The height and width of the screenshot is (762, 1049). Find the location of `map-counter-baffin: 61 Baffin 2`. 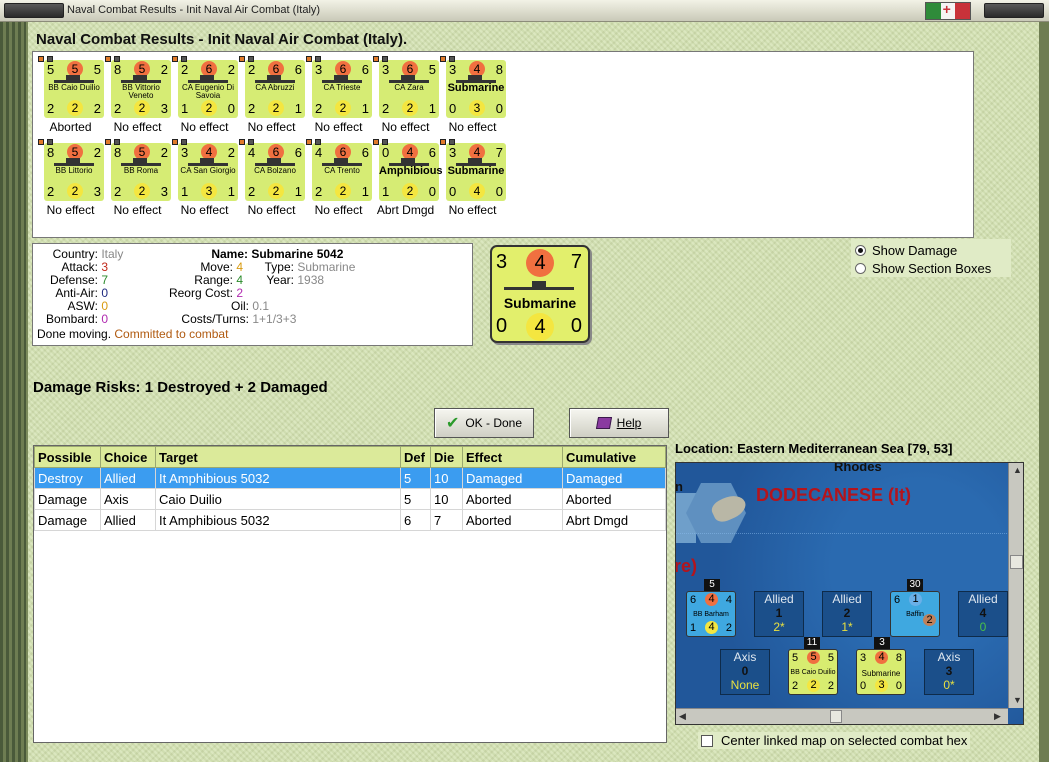

map-counter-baffin: 61 Baffin 2 is located at coordinates (915, 614).